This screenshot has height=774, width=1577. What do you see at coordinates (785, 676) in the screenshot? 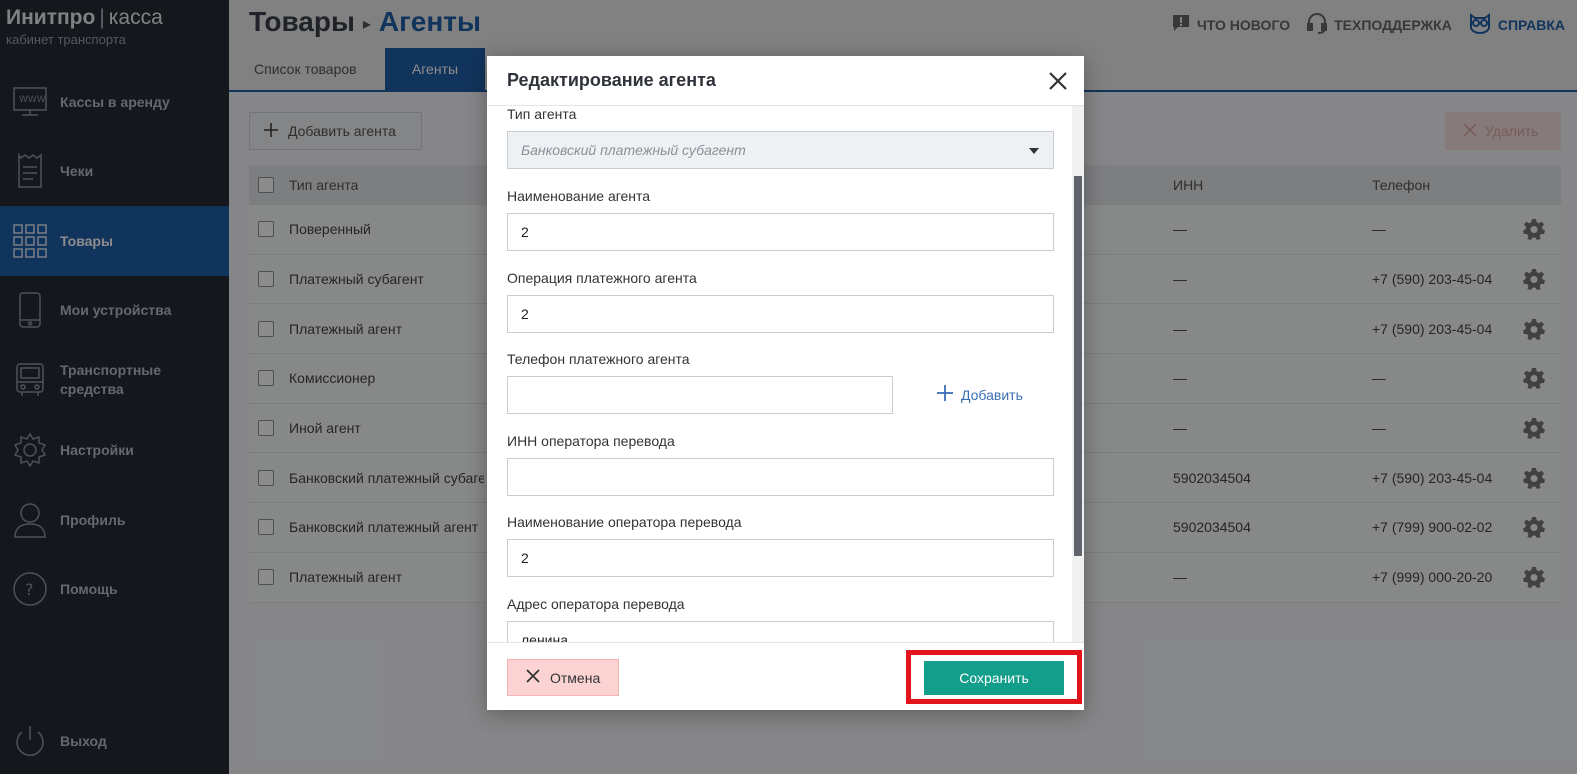
I see `modal-footer: Отмена Сохранить` at bounding box center [785, 676].